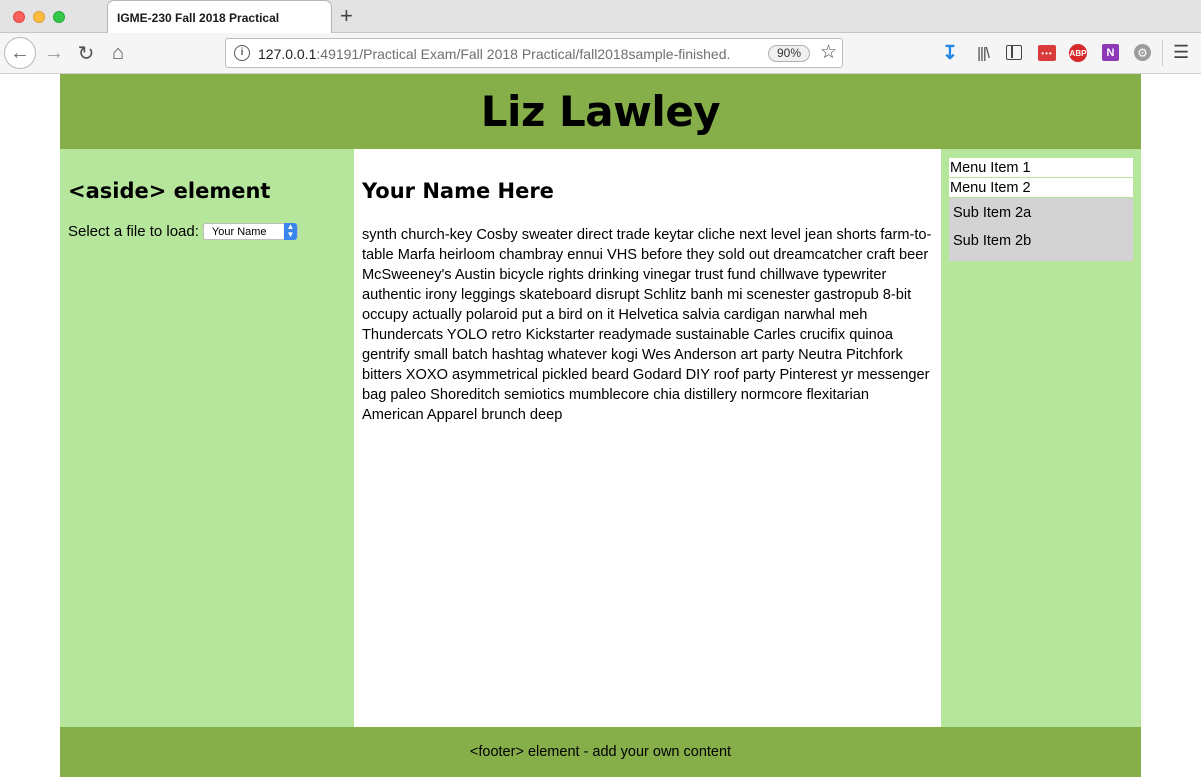  Describe the element at coordinates (1047, 53) in the screenshot. I see `pocket-icon: •••` at that location.